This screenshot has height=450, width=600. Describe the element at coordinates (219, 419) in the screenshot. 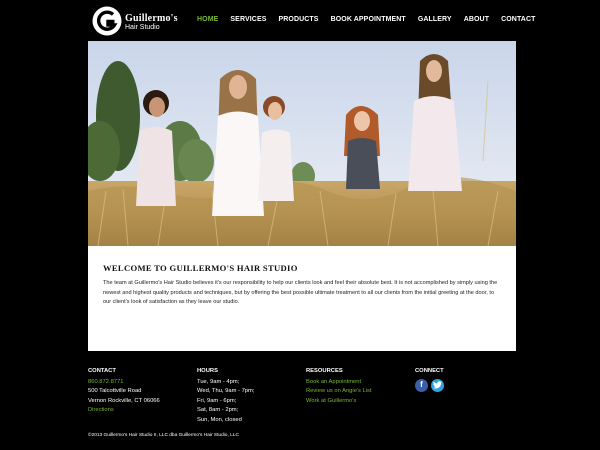

I see `hours-line: Sun, Mon, closed` at that location.